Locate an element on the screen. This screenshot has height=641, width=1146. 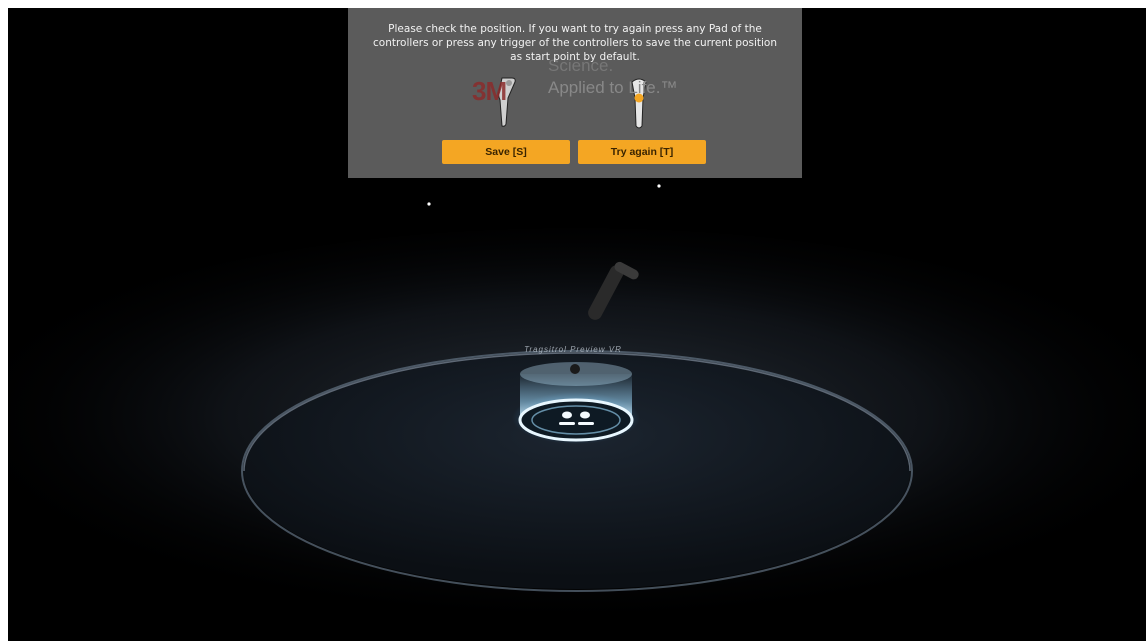
brand-tagline-line2: Applied to Life.™ is located at coordinates (613, 87).